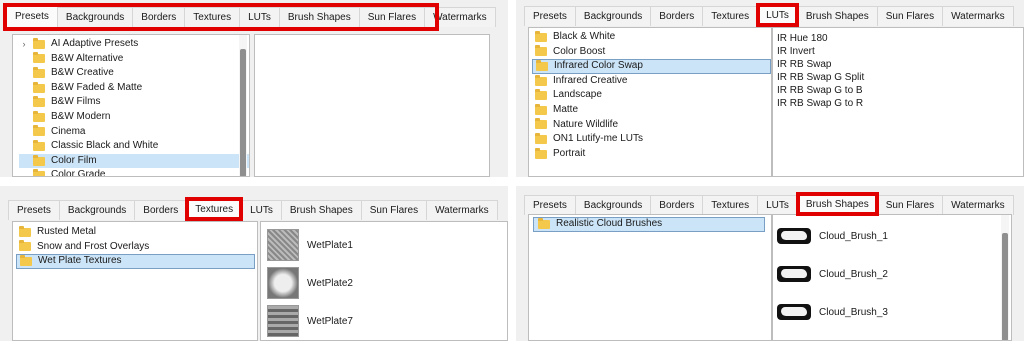 This screenshot has height=341, width=1024. What do you see at coordinates (649, 224) in the screenshot?
I see `list-item-selected: Realistic Cloud Brushes` at bounding box center [649, 224].